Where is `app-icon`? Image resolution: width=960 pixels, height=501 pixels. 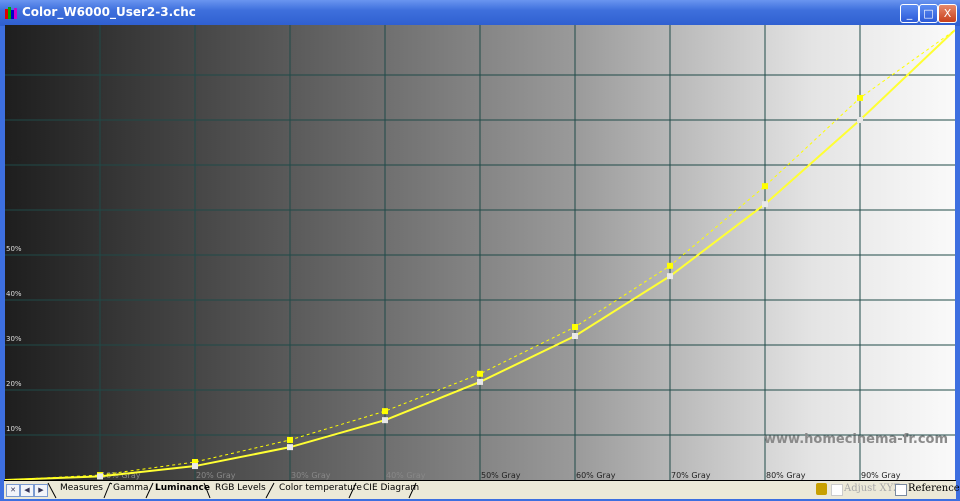
app-icon is located at coordinates (11, 13).